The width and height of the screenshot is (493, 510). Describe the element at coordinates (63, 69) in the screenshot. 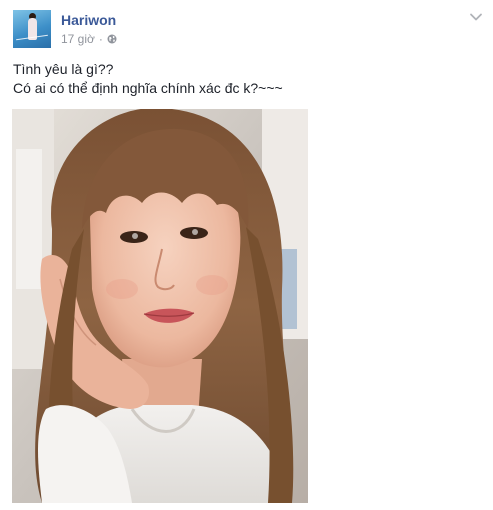

I see `post-text-line-1: Tình yêu là gì??` at that location.